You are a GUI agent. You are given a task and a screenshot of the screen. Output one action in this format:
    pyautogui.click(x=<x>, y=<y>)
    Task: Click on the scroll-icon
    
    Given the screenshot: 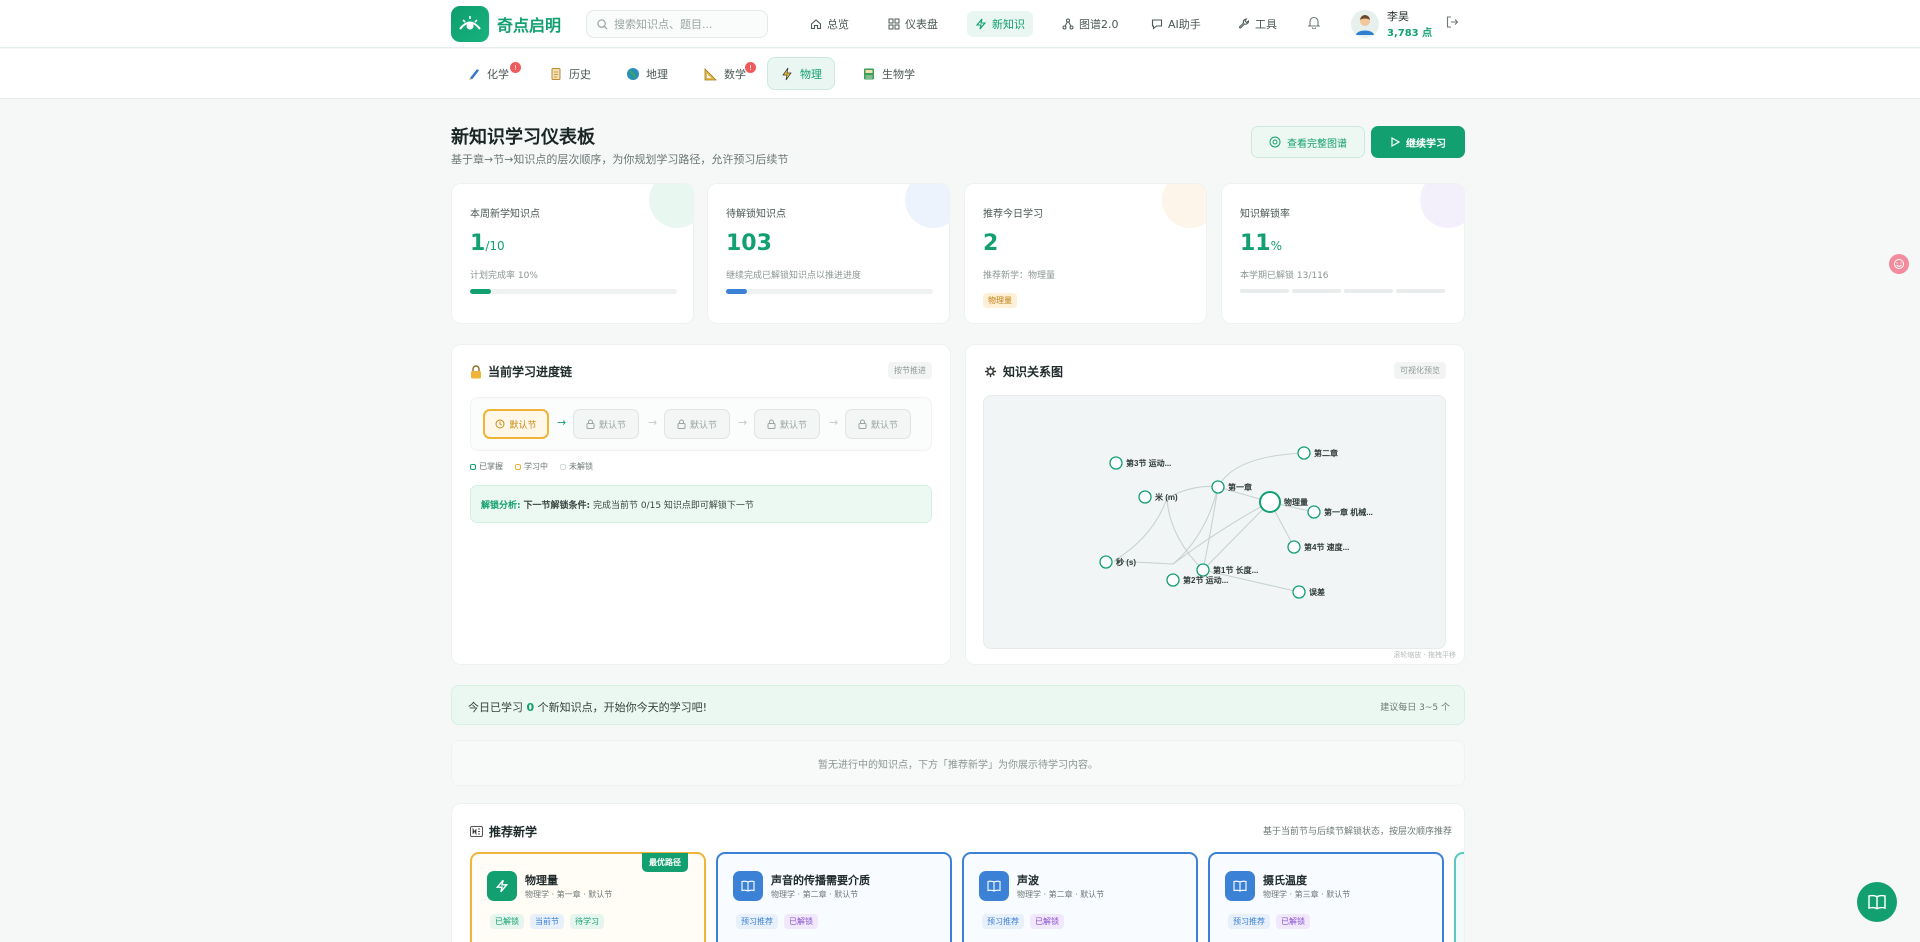 What is the action you would take?
    pyautogui.click(x=556, y=73)
    